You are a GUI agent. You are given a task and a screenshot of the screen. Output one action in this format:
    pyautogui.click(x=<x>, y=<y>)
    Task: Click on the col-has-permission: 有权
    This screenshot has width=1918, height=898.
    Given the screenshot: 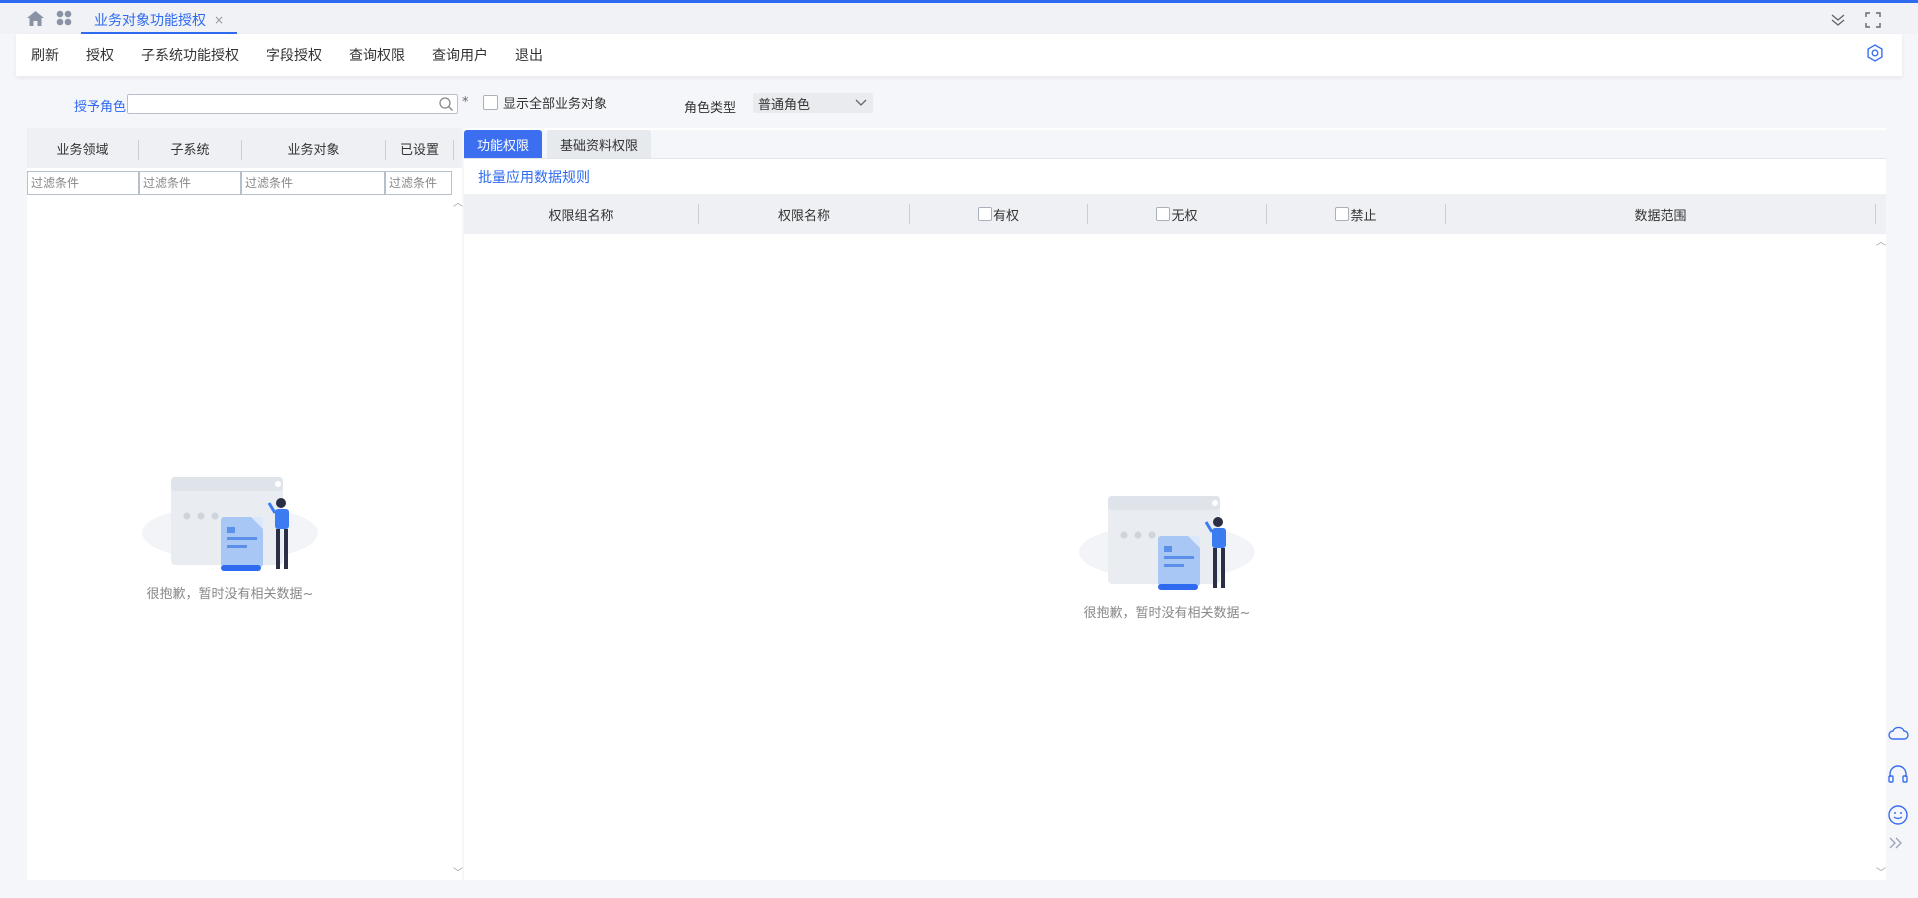 What is the action you would take?
    pyautogui.click(x=998, y=214)
    